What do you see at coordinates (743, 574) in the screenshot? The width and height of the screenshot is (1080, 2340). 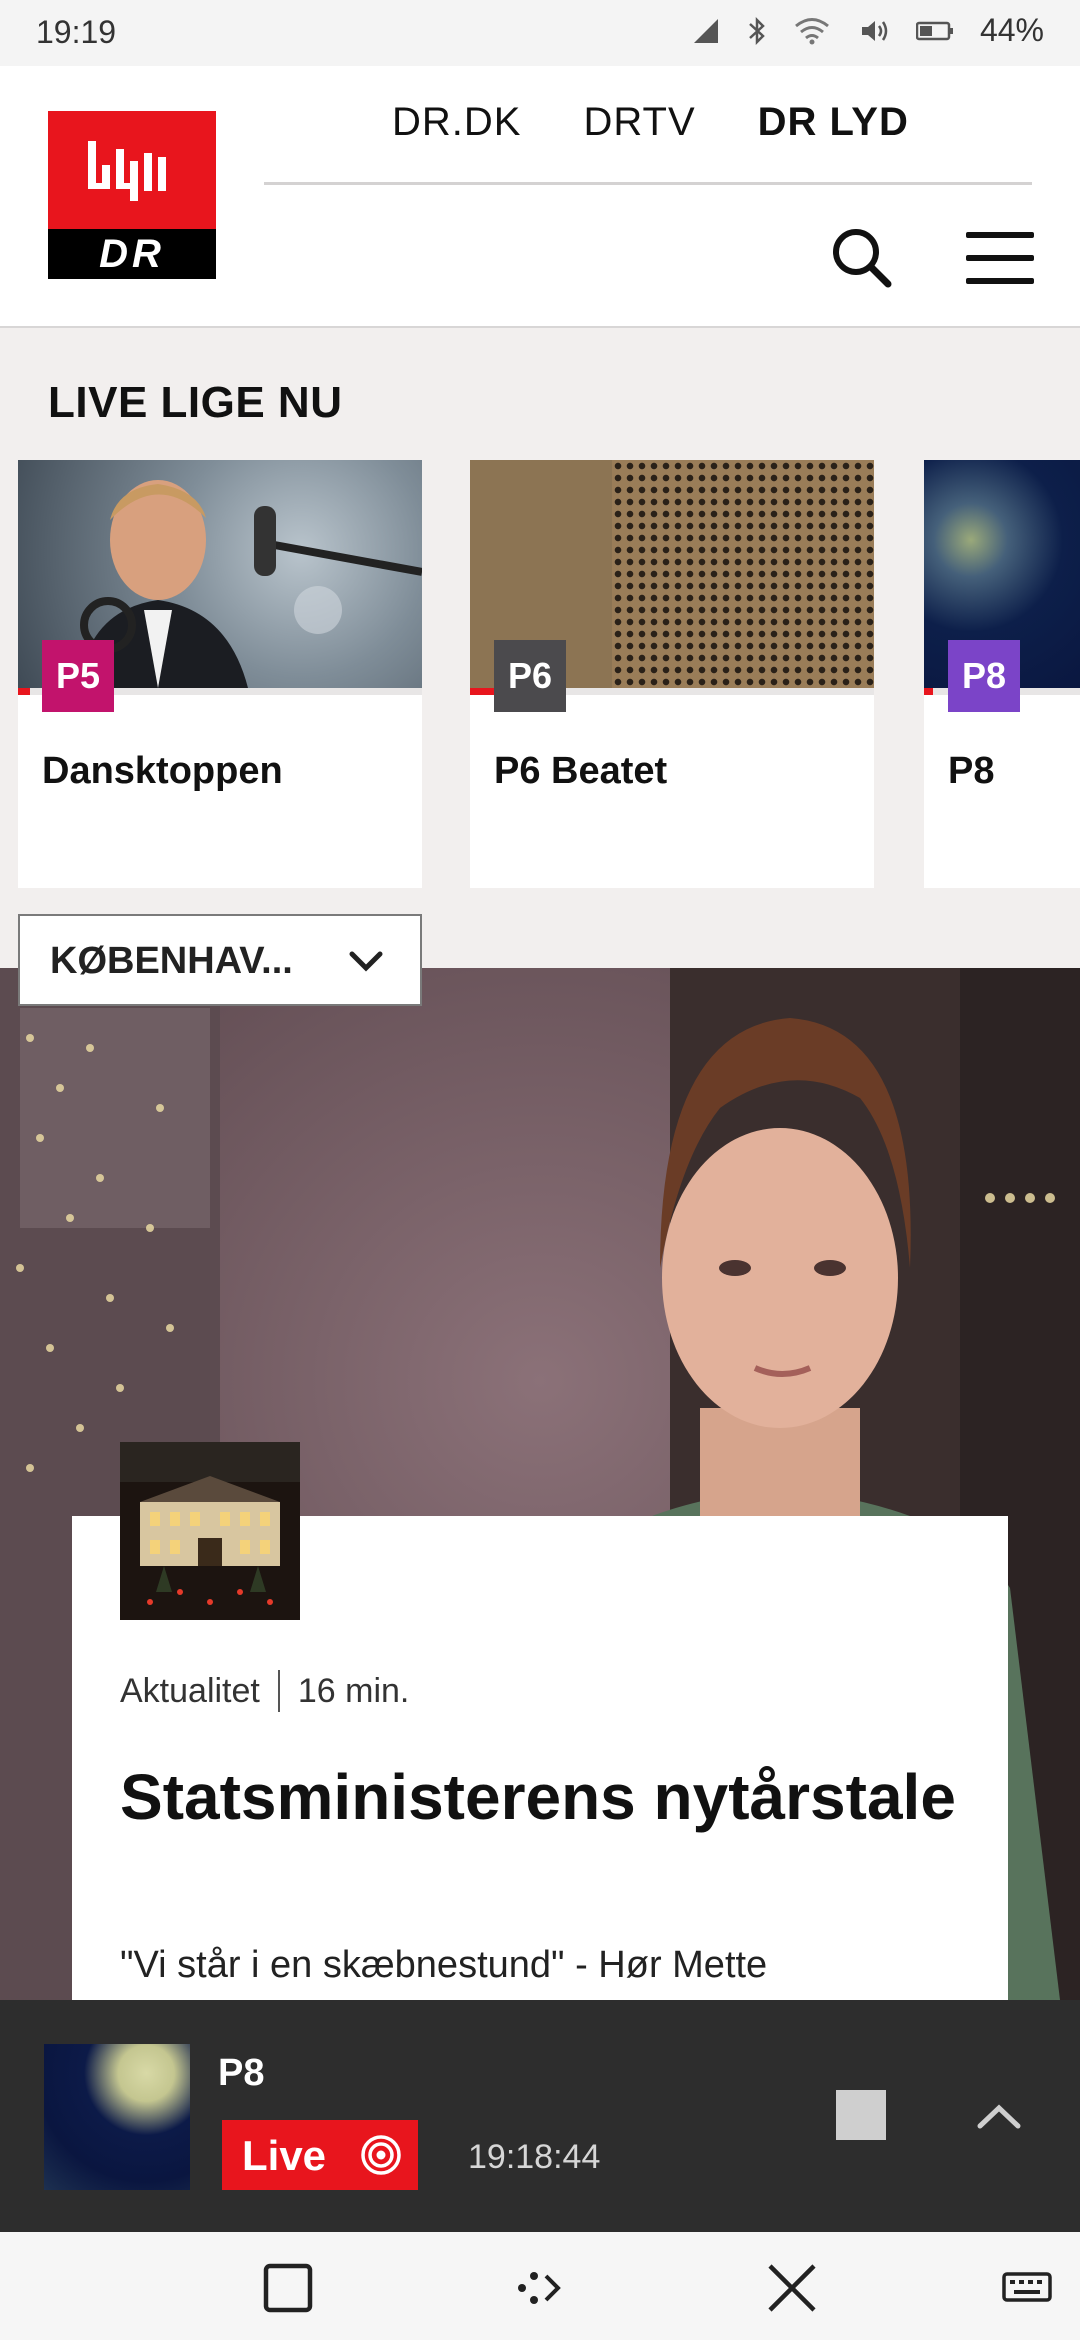 I see `dotted-pattern` at bounding box center [743, 574].